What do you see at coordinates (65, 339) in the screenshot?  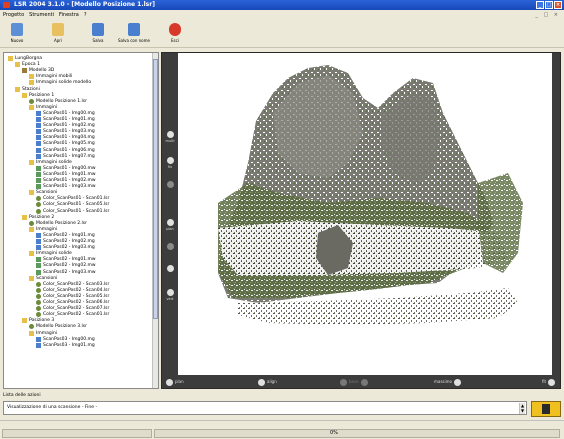 I see `tree-item: ScanPos03 - Img00.mg` at bounding box center [65, 339].